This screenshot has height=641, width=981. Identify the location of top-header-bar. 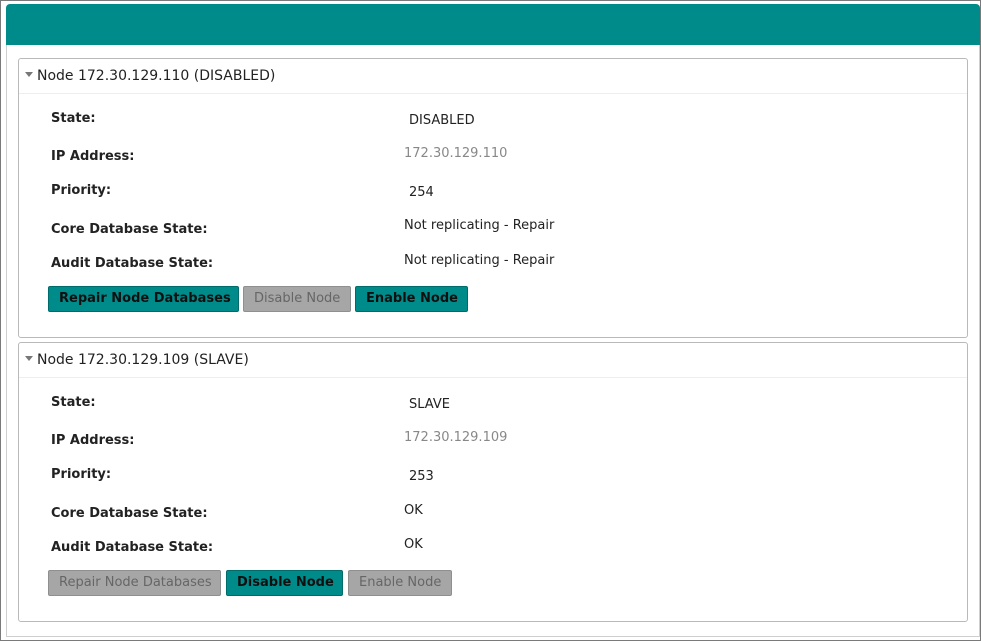
(493, 24).